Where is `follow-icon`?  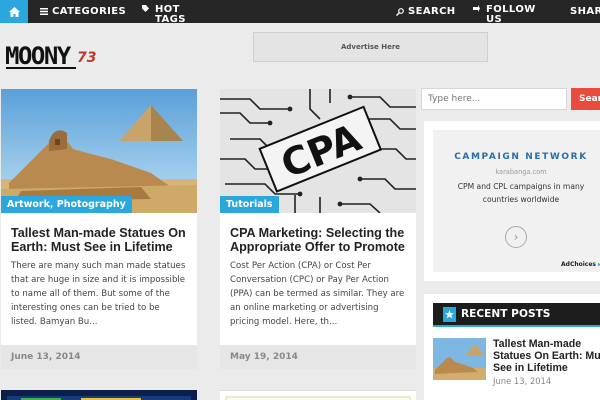 follow-icon is located at coordinates (476, 8).